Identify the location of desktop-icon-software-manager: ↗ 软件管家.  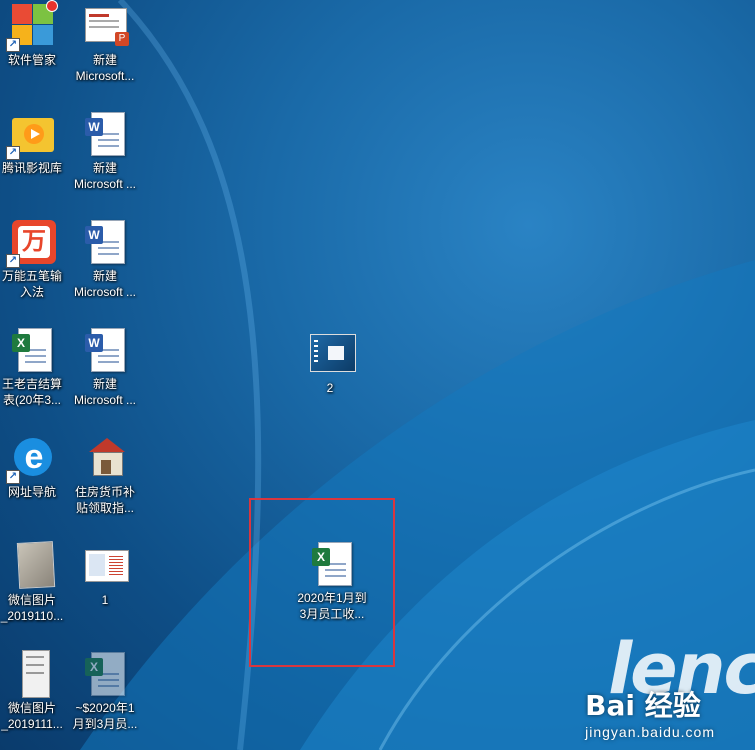
(34, 34).